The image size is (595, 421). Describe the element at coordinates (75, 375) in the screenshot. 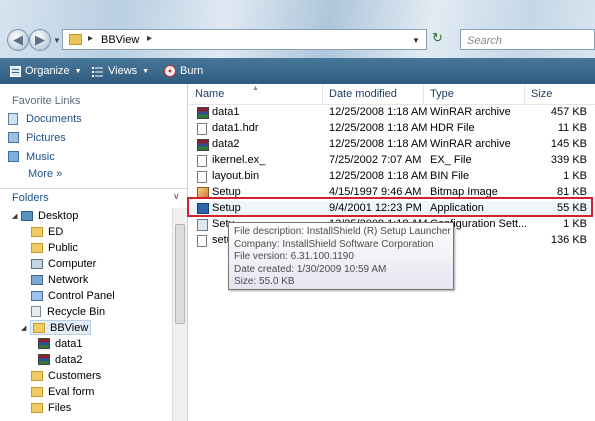

I see `tree-item-label: Customers` at that location.